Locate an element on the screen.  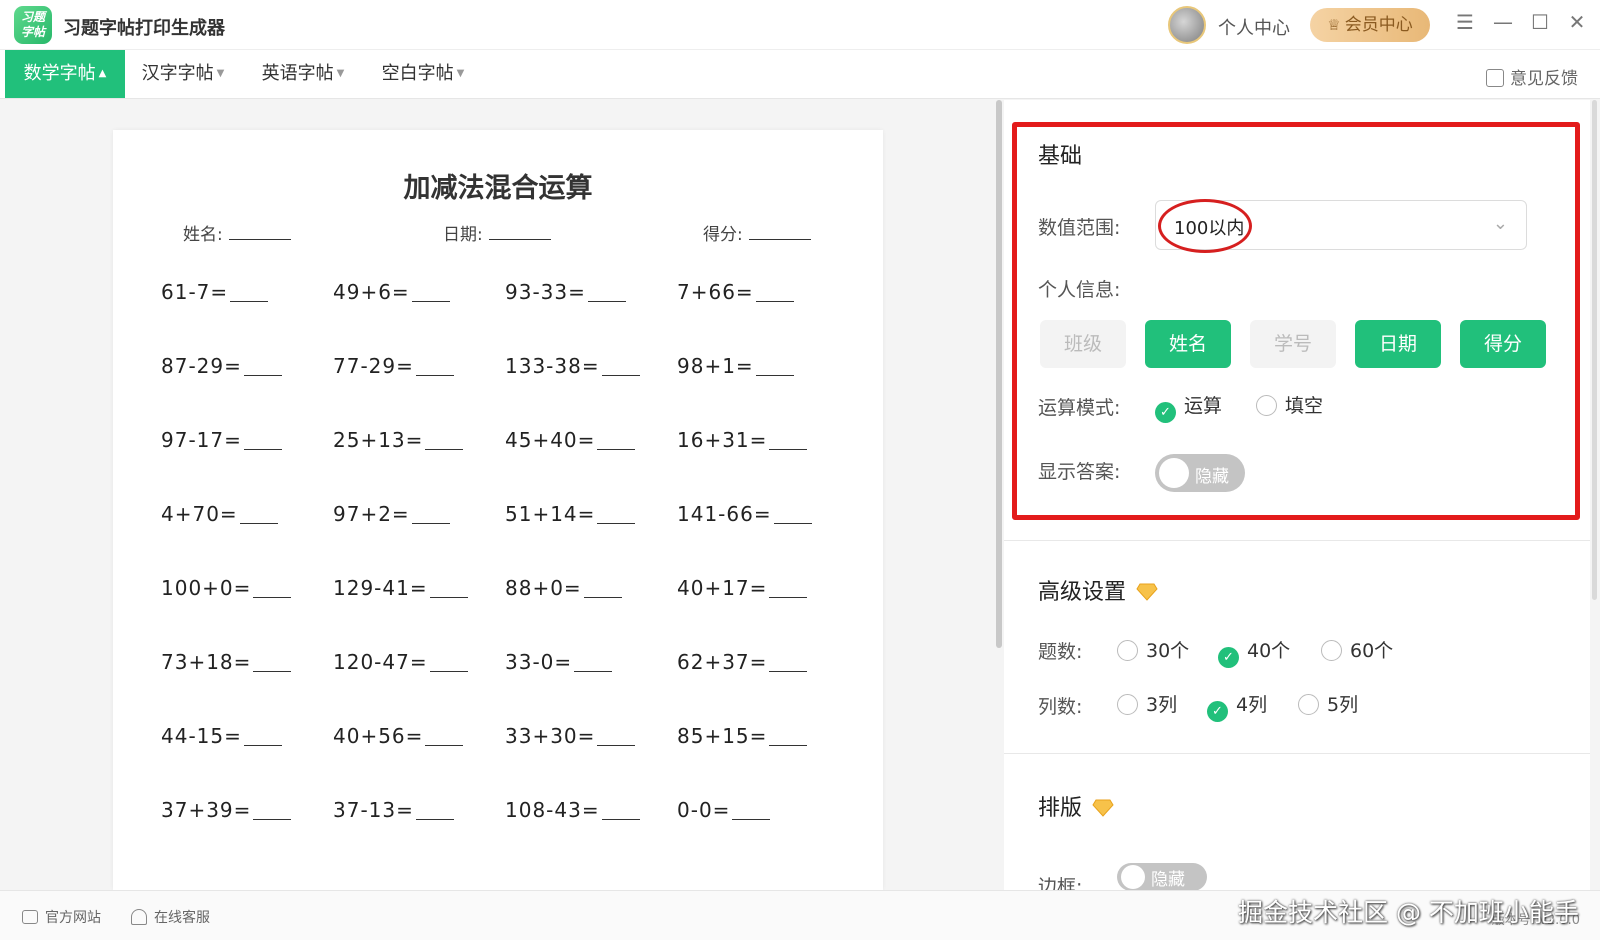
vip-center-button: ♕ 会员中心 is located at coordinates (1370, 25).